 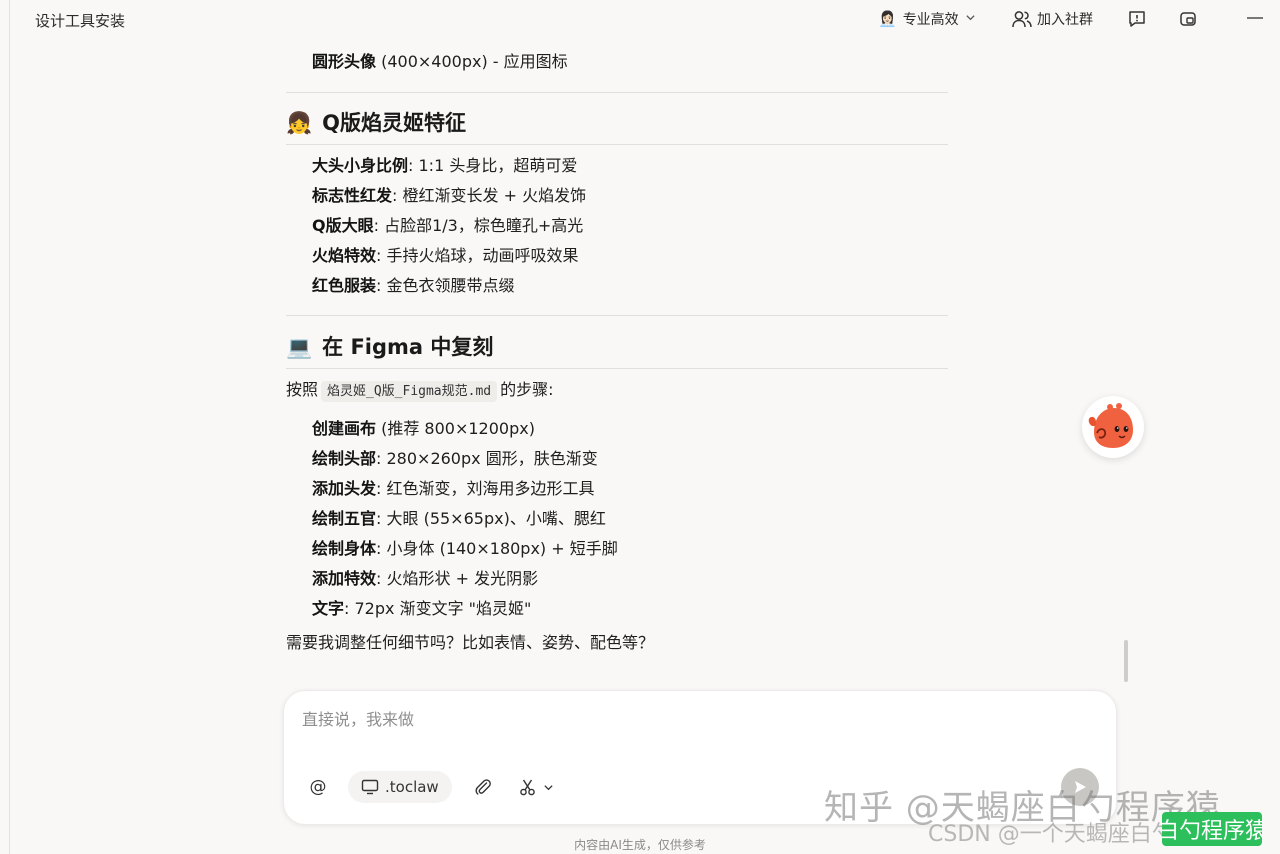 I want to click on list-item: 绘制头部: 280×260px 圆形，肤色渐变, so click(x=455, y=458).